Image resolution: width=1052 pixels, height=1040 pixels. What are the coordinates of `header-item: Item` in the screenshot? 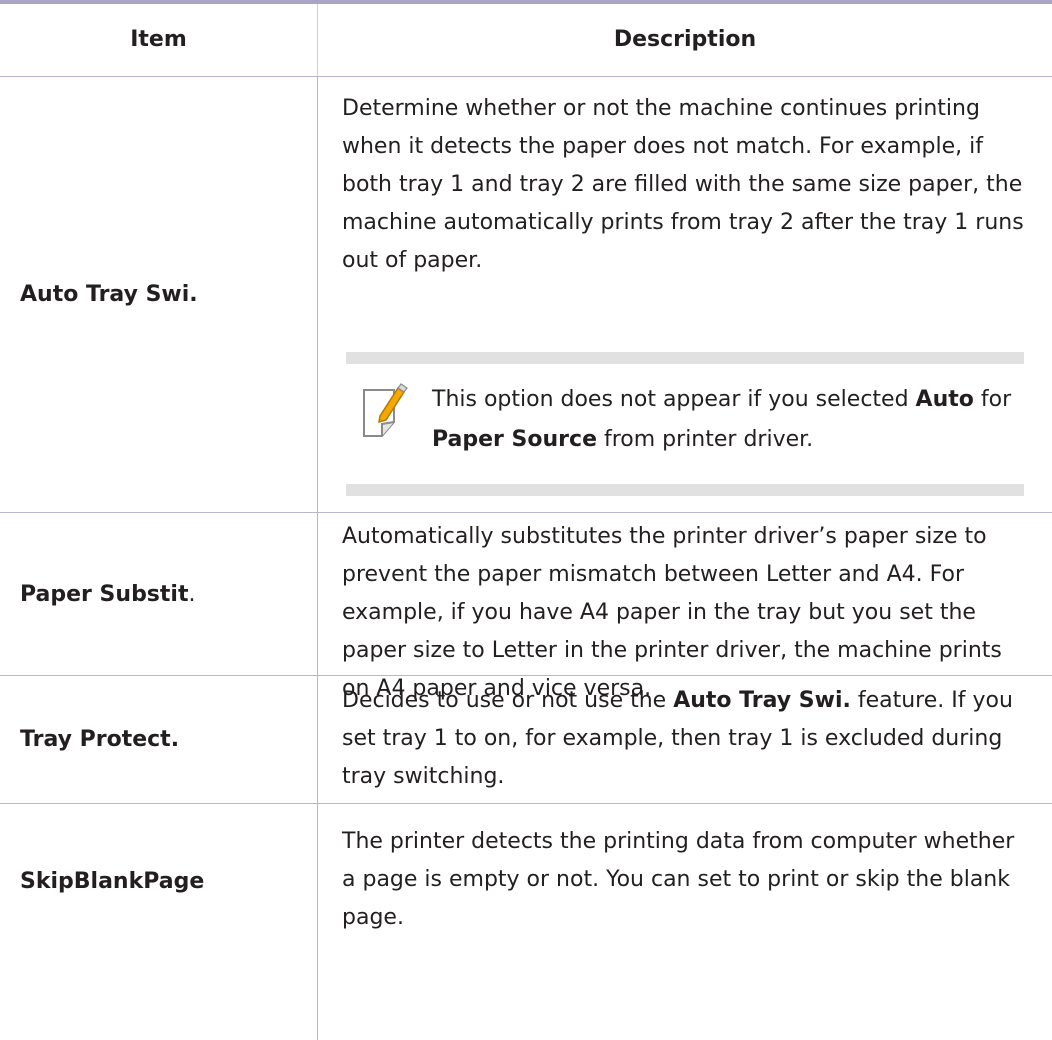 It's located at (158, 39).